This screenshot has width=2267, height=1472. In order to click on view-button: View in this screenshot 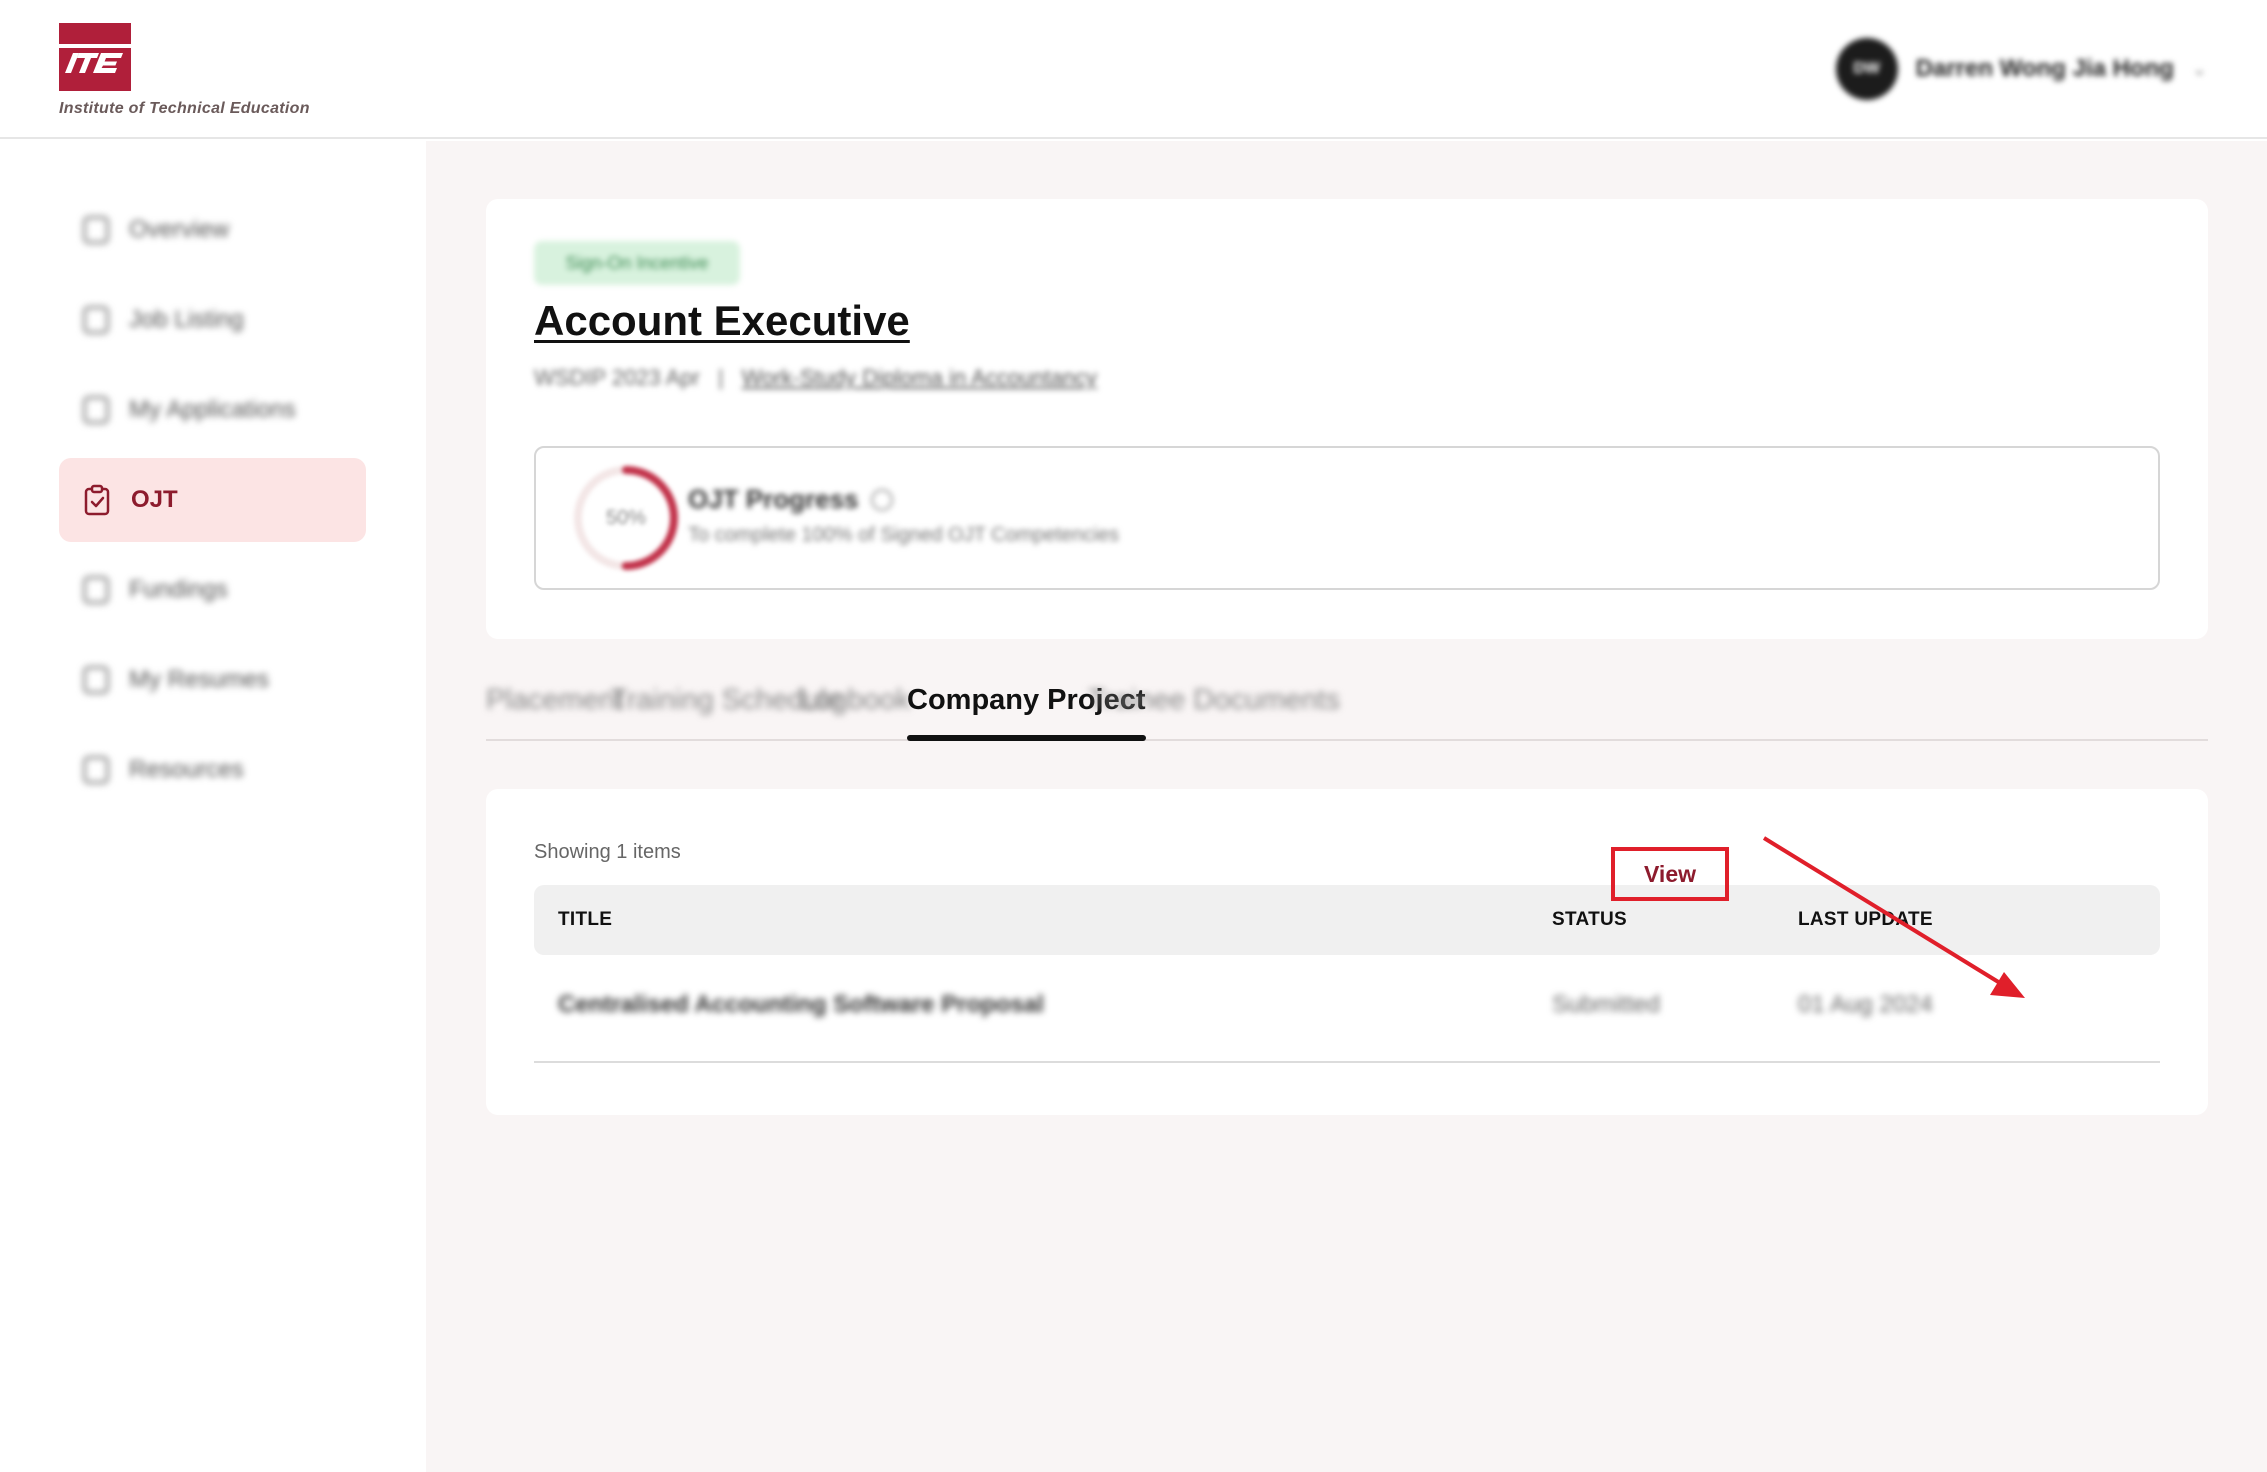, I will do `click(1670, 874)`.